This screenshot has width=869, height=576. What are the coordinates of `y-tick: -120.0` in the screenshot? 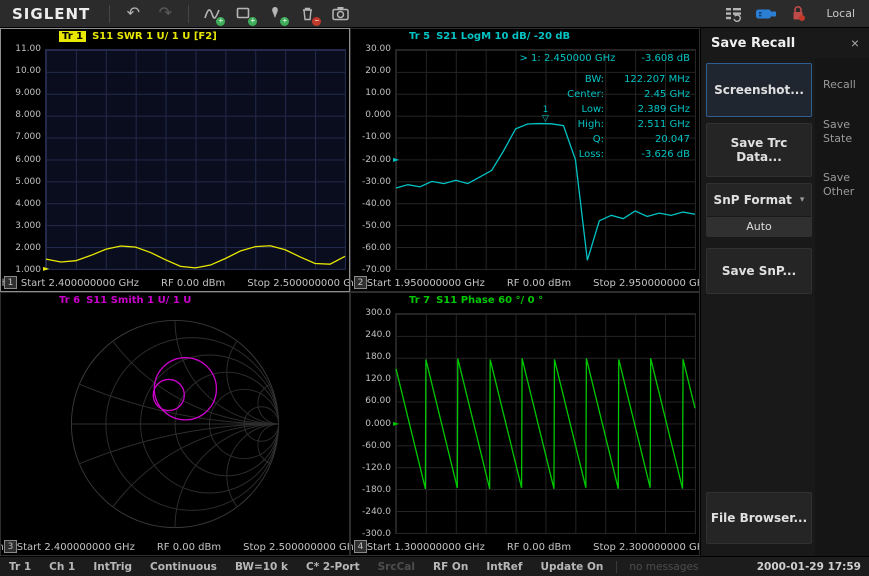 It's located at (376, 467).